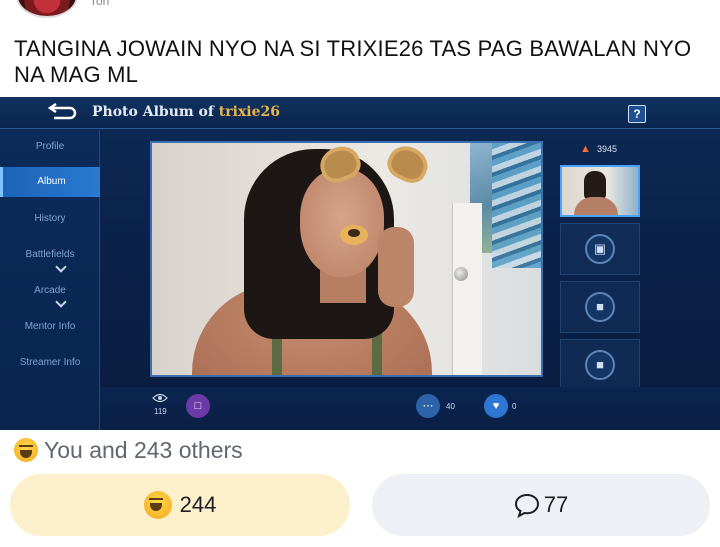  I want to click on like-count: 3945, so click(607, 149).